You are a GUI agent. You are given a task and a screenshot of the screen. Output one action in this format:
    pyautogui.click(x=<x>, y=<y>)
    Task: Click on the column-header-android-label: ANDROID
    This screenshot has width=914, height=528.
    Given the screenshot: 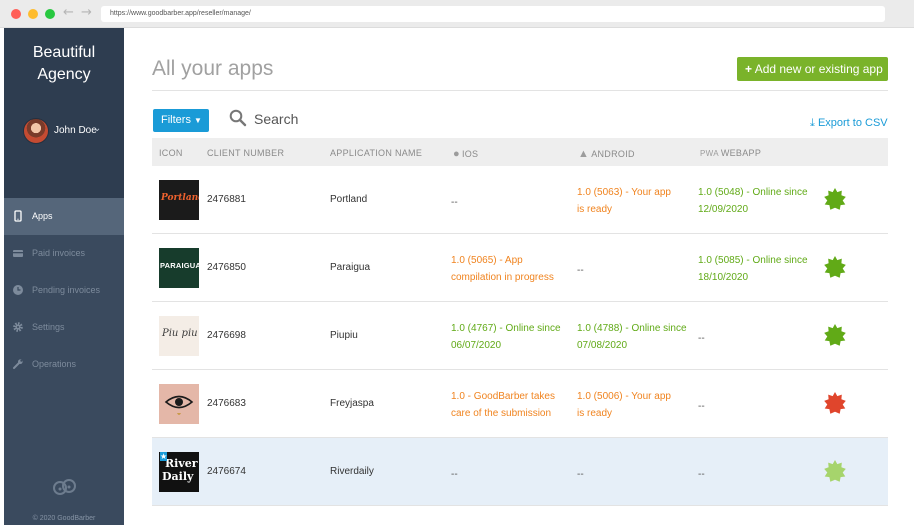 What is the action you would take?
    pyautogui.click(x=613, y=154)
    